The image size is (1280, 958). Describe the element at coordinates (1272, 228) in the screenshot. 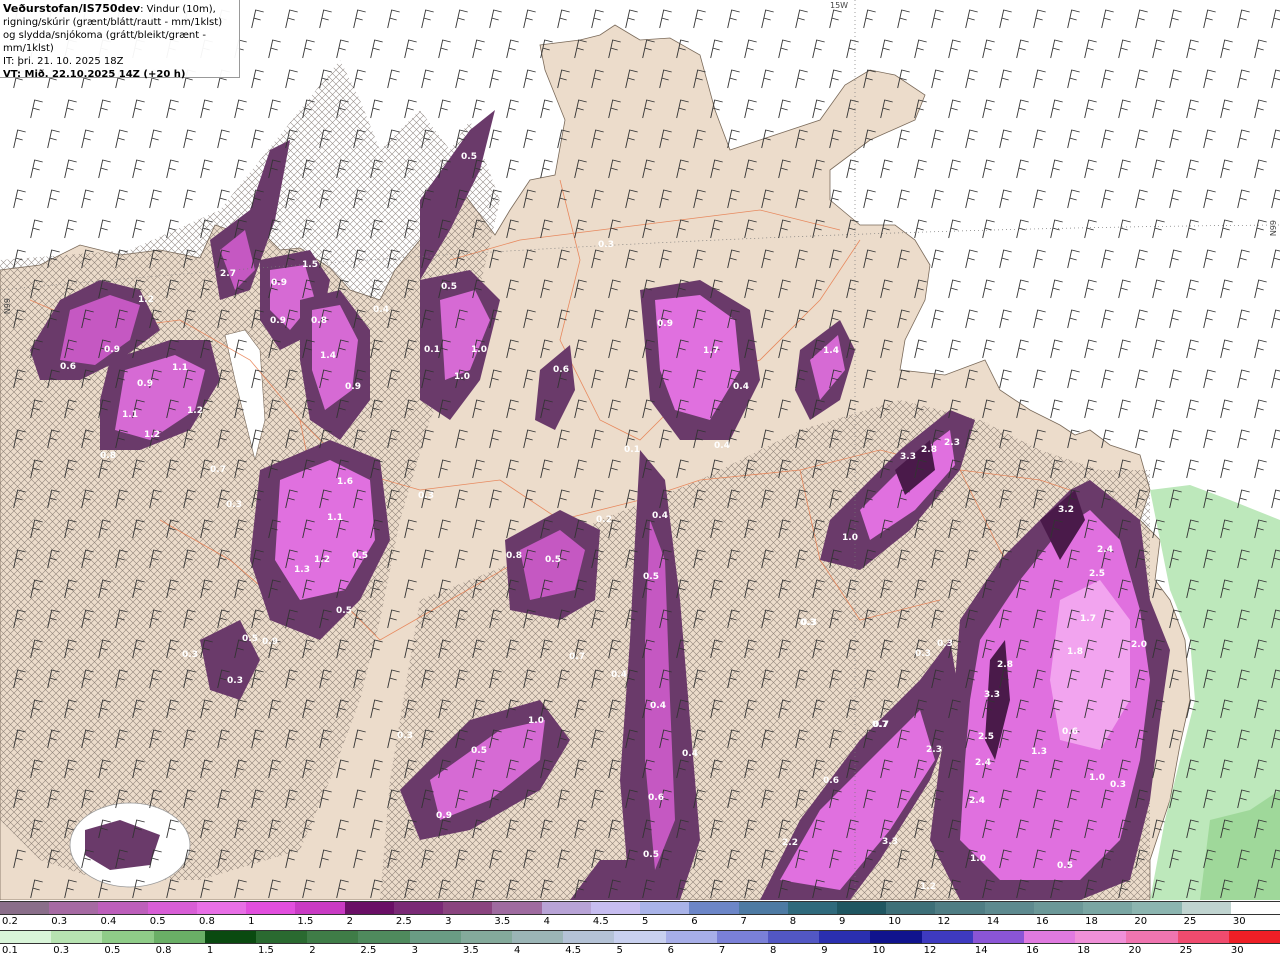

I see `lat-label-right: 66N` at that location.